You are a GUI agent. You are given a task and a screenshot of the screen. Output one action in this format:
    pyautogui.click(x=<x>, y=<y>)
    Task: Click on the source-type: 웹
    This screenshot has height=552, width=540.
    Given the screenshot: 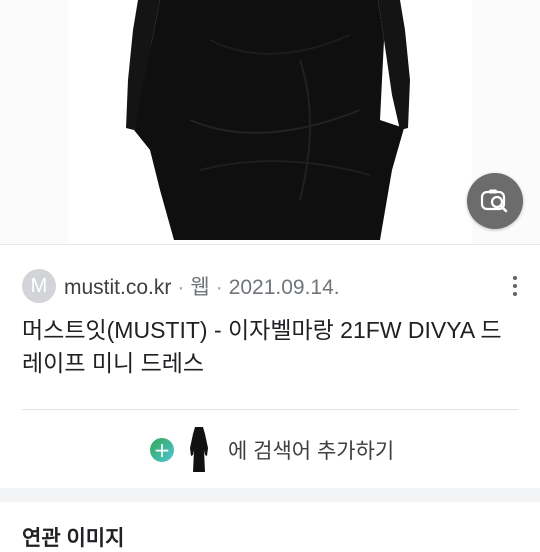 What is the action you would take?
    pyautogui.click(x=200, y=287)
    